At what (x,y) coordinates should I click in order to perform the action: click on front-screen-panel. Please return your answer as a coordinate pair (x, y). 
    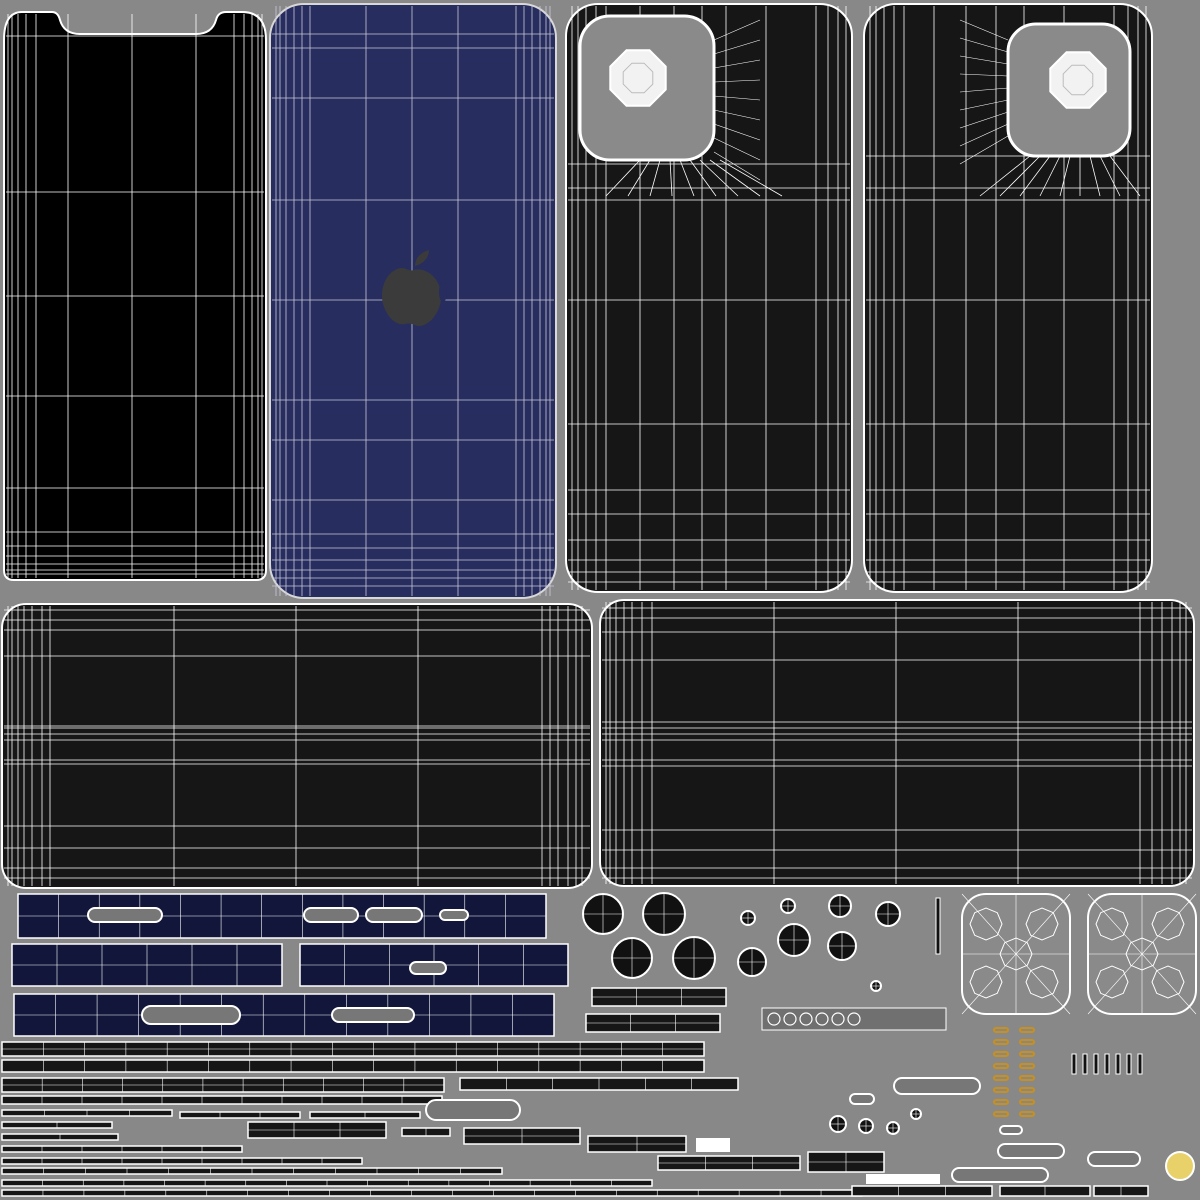
    Looking at the image, I should click on (135, 296).